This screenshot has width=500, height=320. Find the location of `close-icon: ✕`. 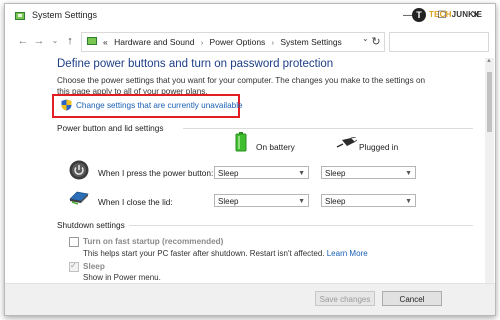

close-icon: ✕ is located at coordinates (476, 15).